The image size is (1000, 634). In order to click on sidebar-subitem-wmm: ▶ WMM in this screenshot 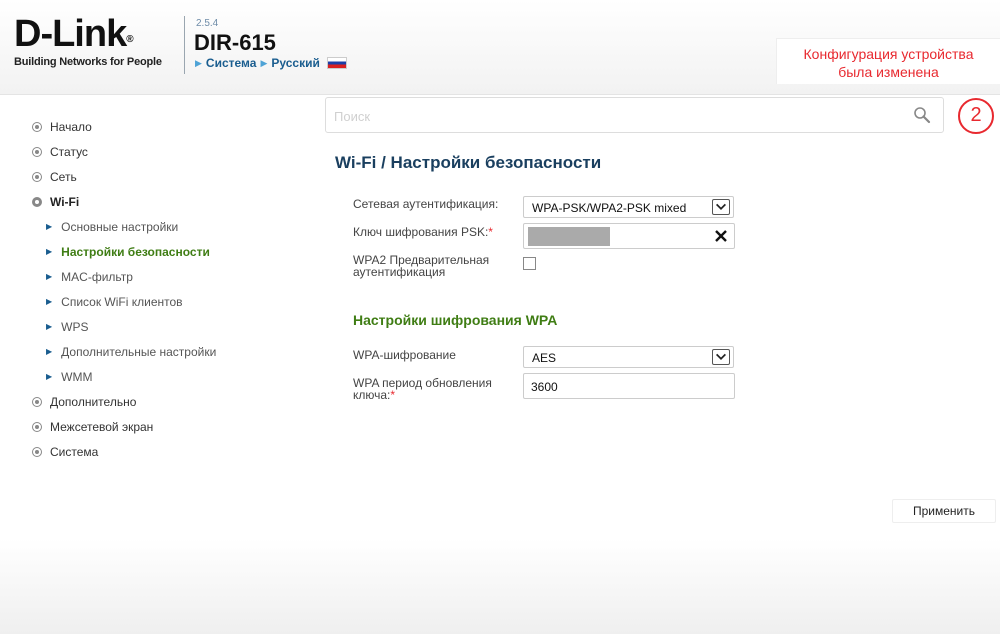, I will do `click(162, 376)`.